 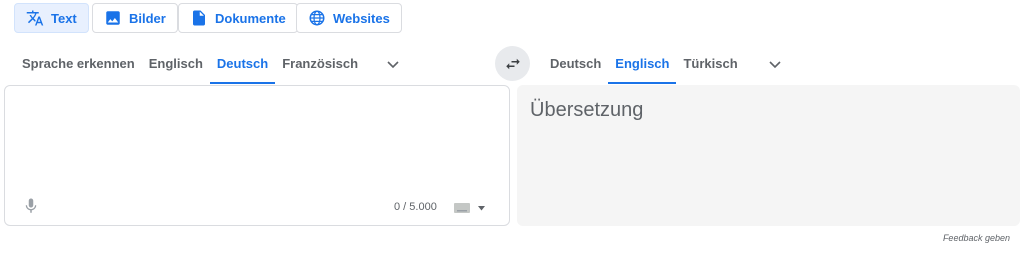 I want to click on target-more-languages-button, so click(x=771, y=64).